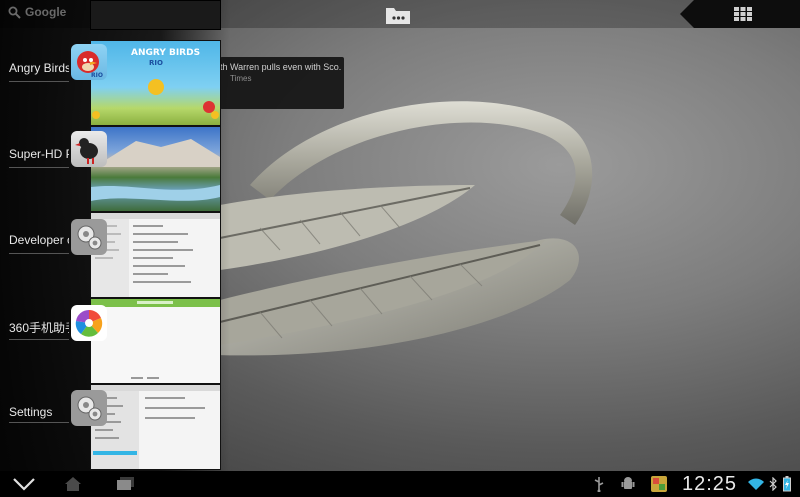 The image size is (800, 497). Describe the element at coordinates (165, 53) in the screenshot. I see `svg-text: ANGRY BIRDS` at that location.